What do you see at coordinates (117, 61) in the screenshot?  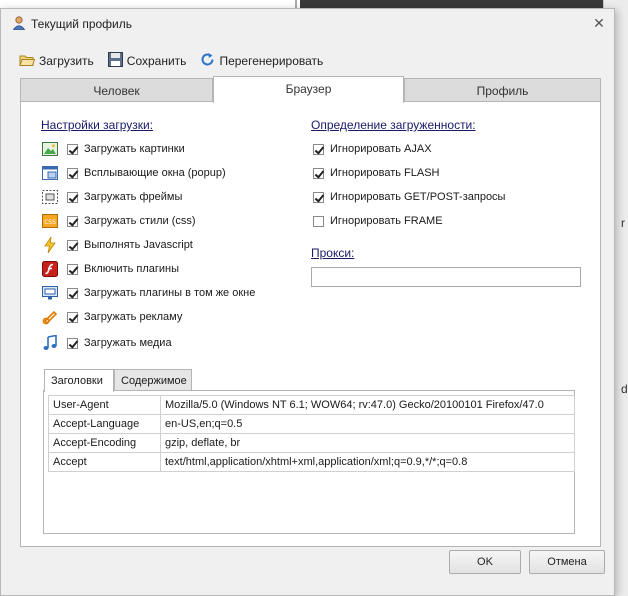 I see `floppy-disk-icon` at bounding box center [117, 61].